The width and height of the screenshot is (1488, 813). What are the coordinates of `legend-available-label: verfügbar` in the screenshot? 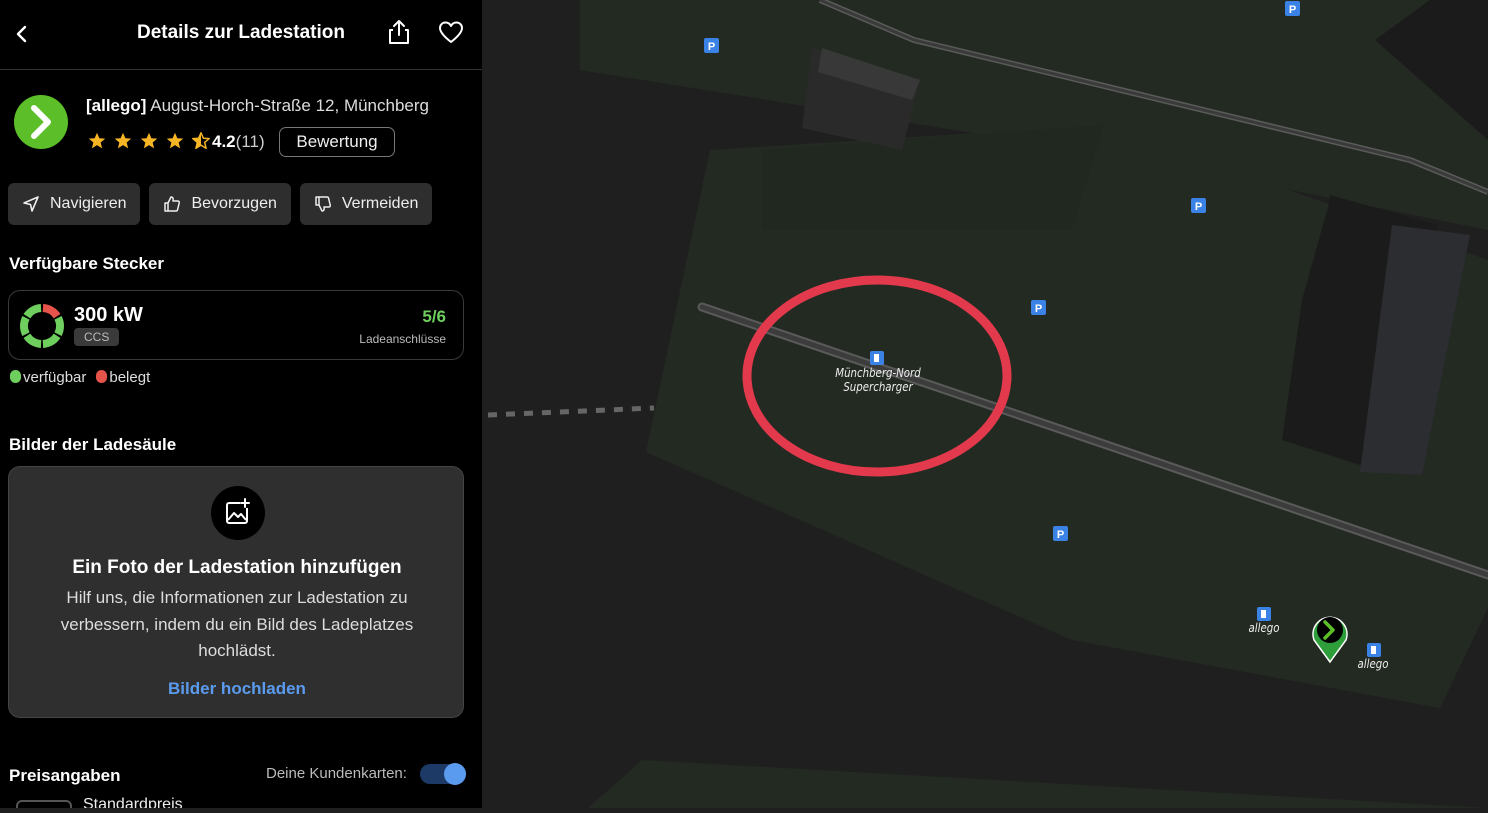 It's located at (55, 377).